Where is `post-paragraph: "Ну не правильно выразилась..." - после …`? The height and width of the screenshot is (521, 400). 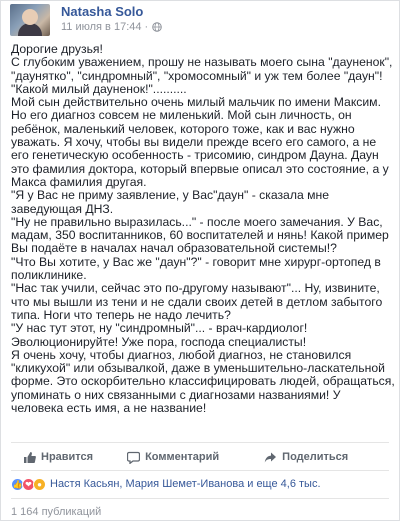
post-paragraph: "Ну не правильно выразилась..." - после … is located at coordinates (200, 235).